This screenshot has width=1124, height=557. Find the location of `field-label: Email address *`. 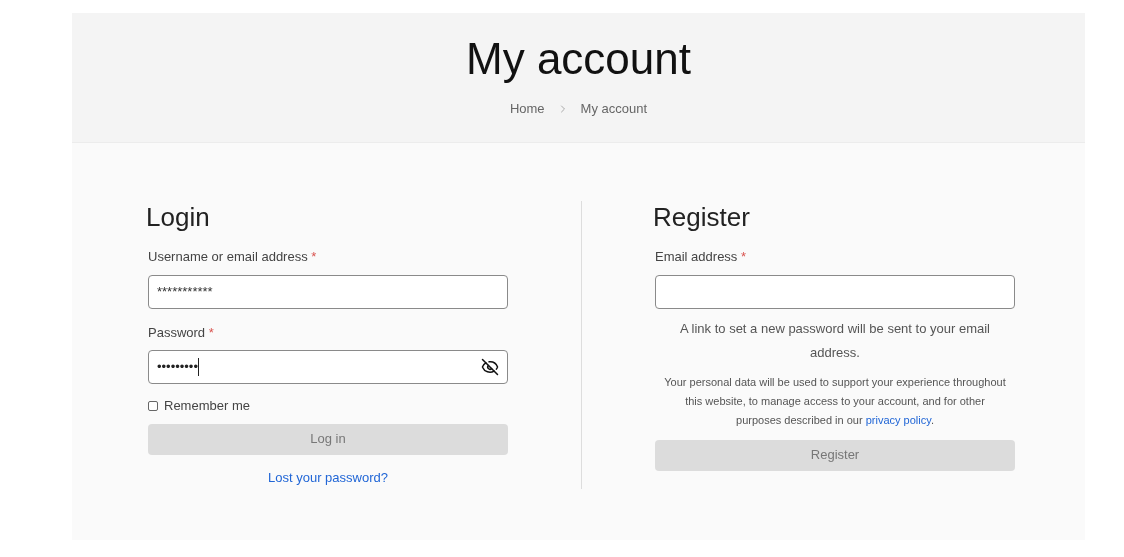

field-label: Email address * is located at coordinates (701, 257).